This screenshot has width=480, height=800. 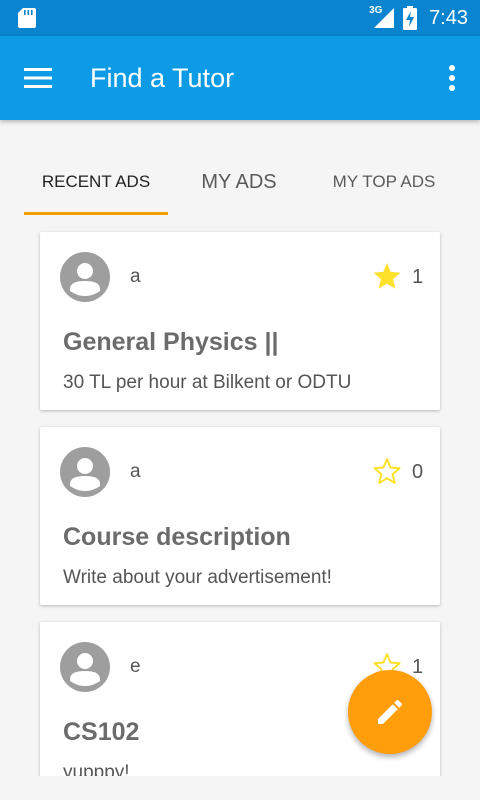 What do you see at coordinates (207, 382) in the screenshot?
I see `ad-description: 30 TL per hour at Bilkent or ODTU` at bounding box center [207, 382].